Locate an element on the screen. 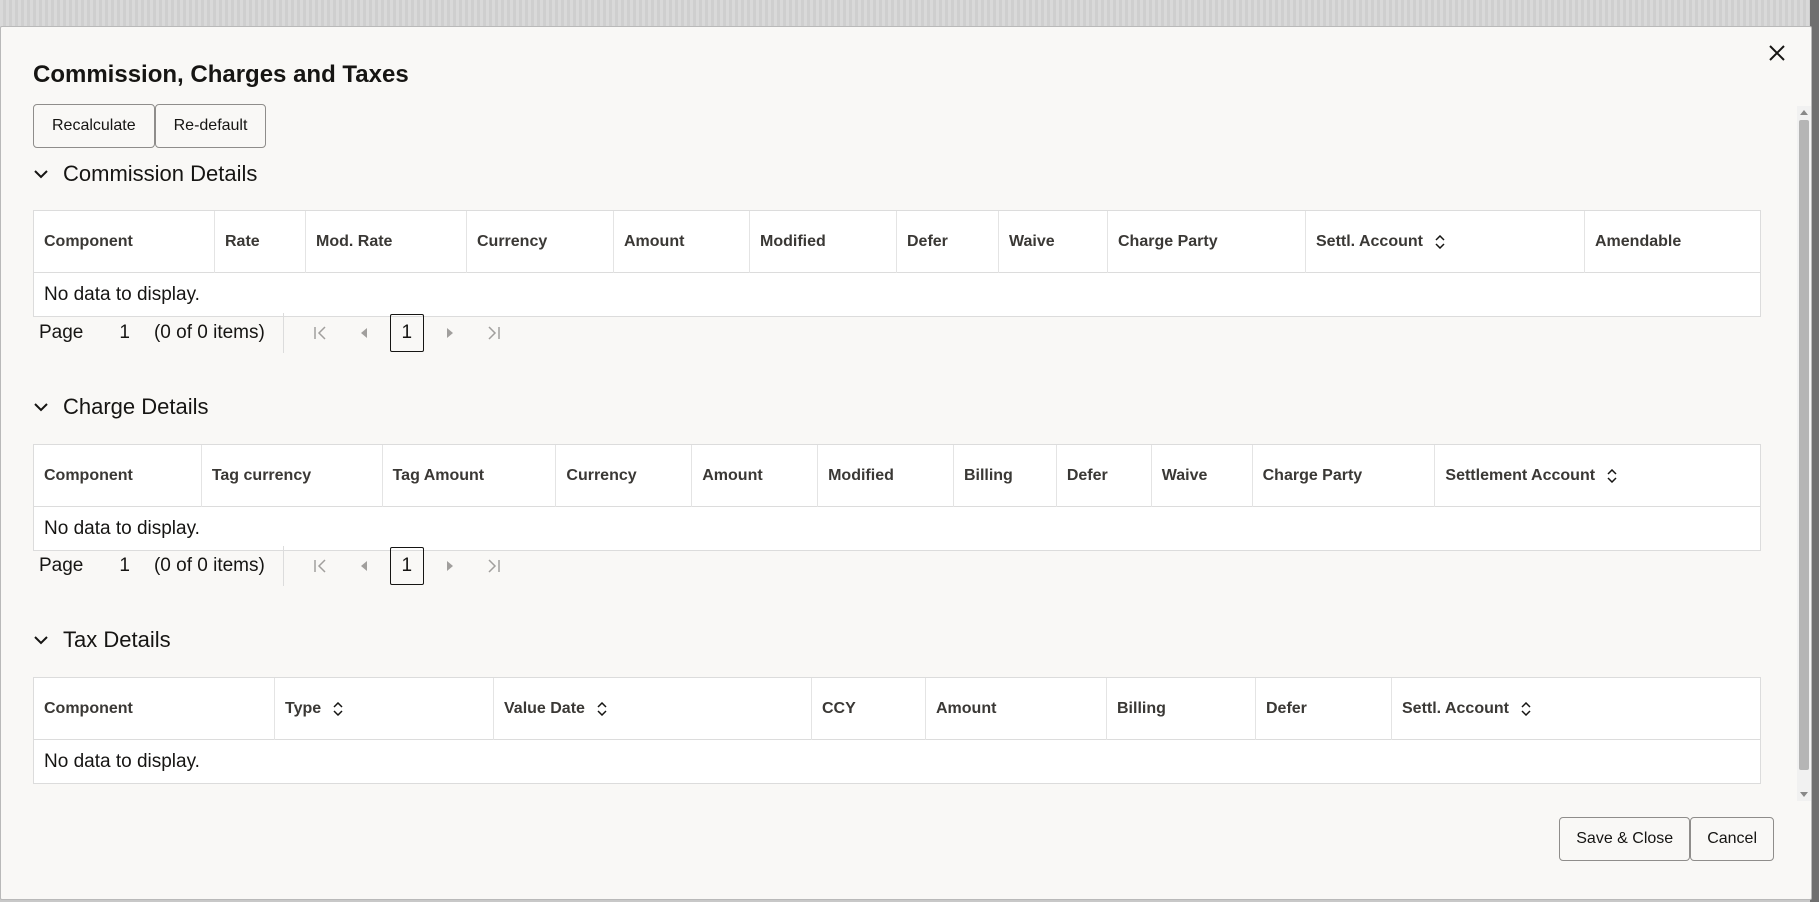 The image size is (1819, 902). commission-pagination: Page 1 (0 of 0 items) 1 is located at coordinates (276, 333).